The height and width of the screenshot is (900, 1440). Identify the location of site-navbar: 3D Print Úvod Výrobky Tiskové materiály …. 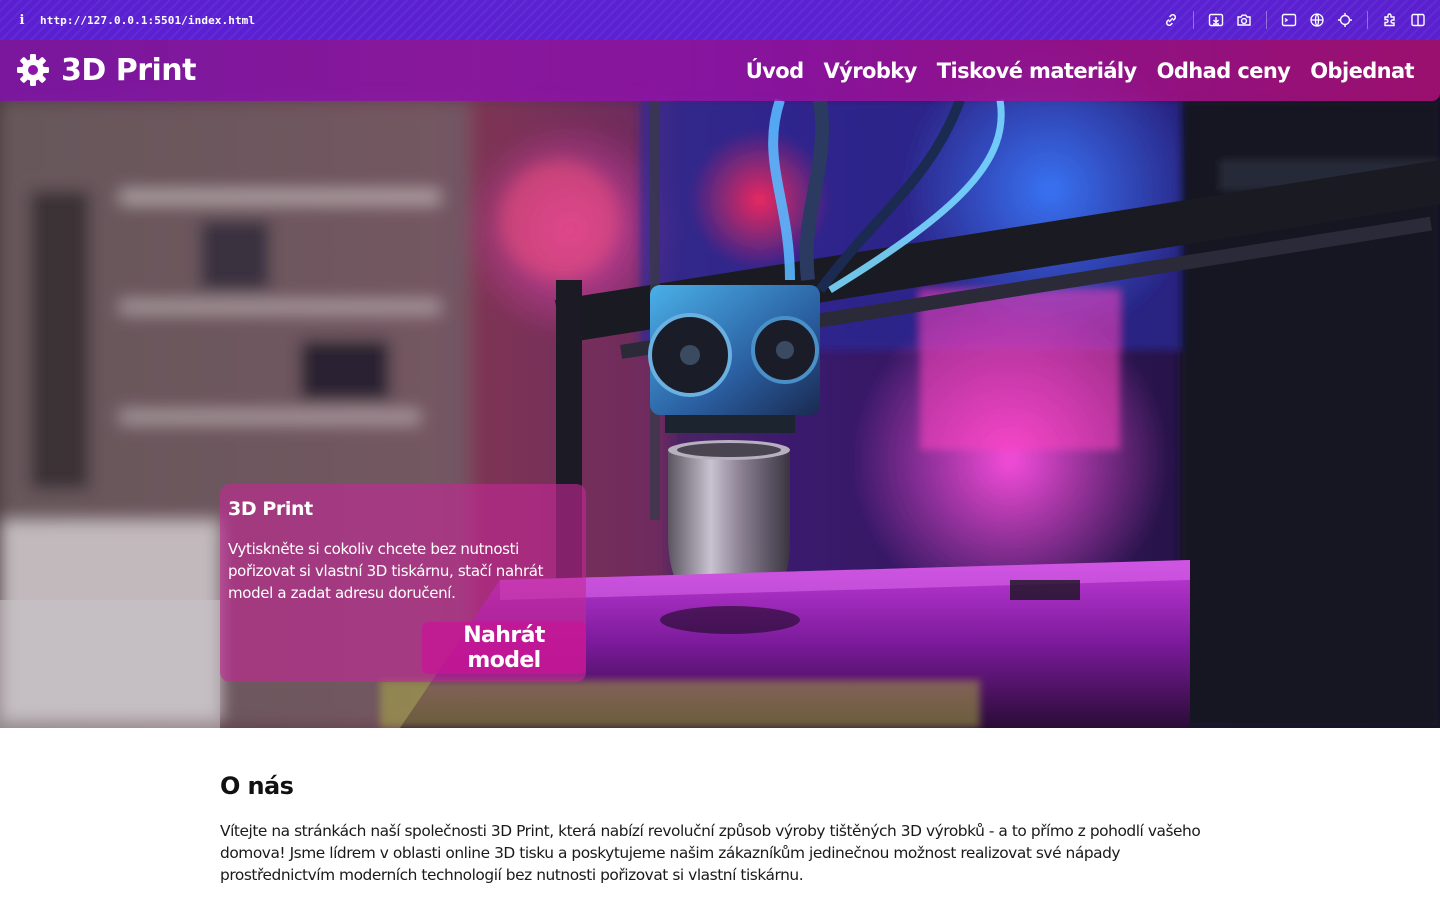
(720, 70).